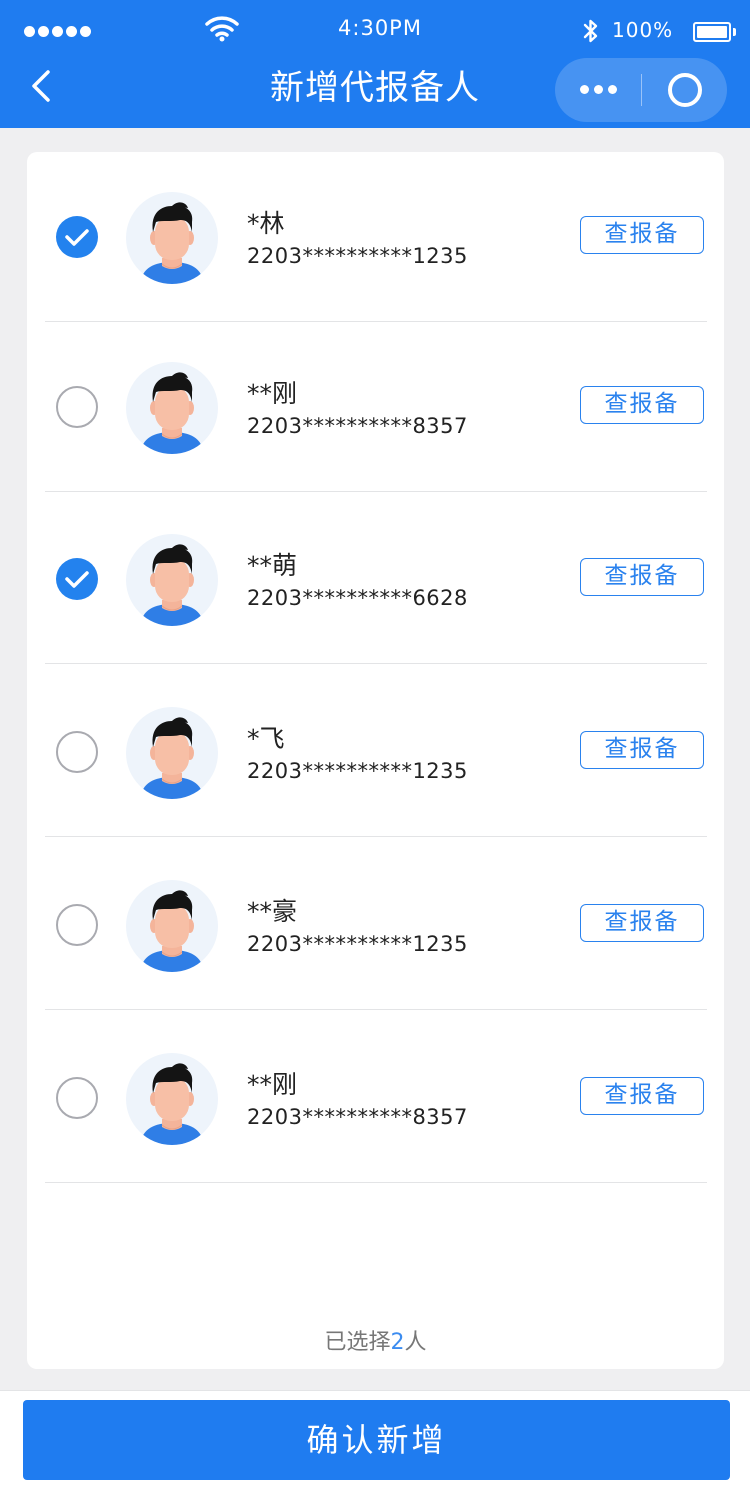  Describe the element at coordinates (714, 32) in the screenshot. I see `battery-icon` at that location.